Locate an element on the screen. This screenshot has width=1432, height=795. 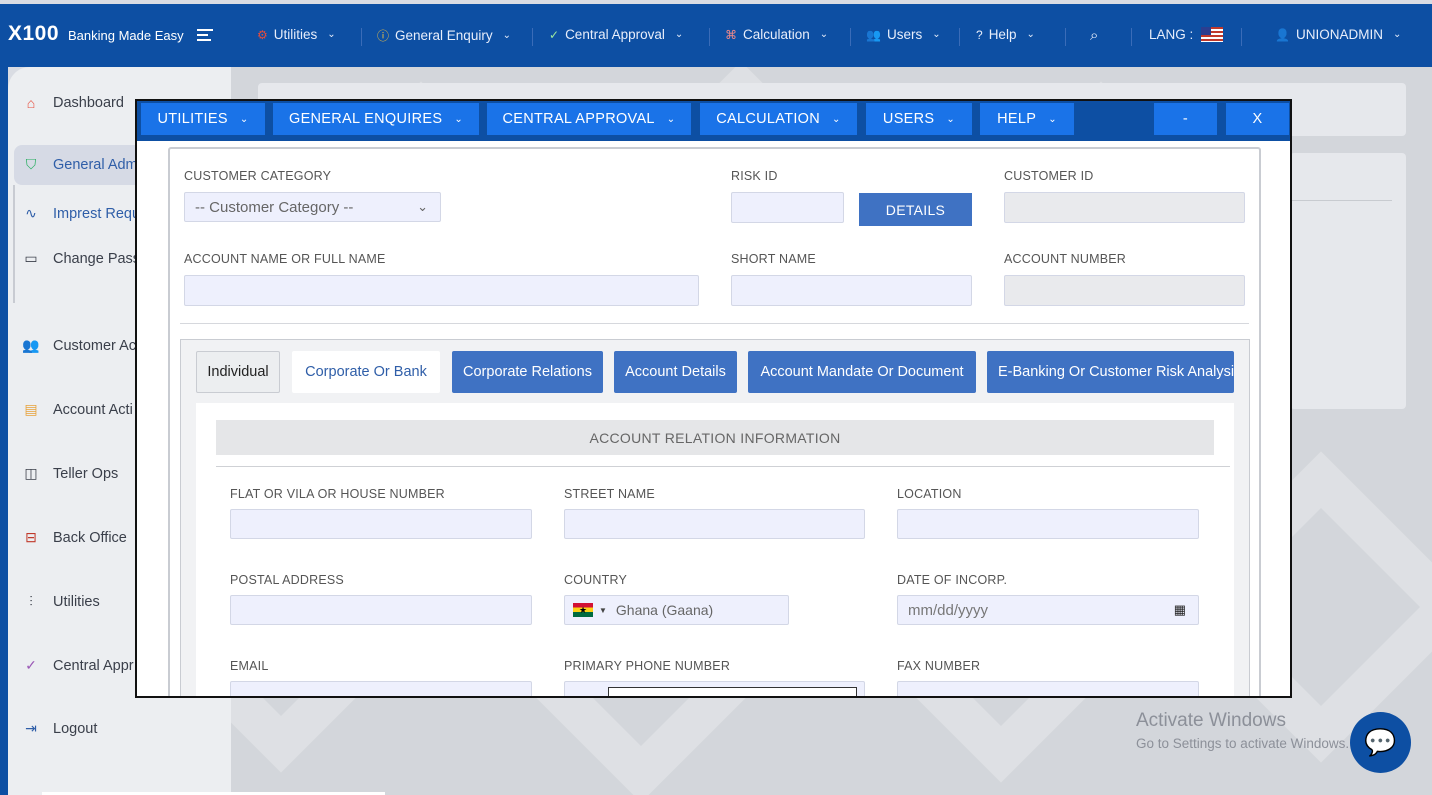
short-name-input is located at coordinates (851, 290).